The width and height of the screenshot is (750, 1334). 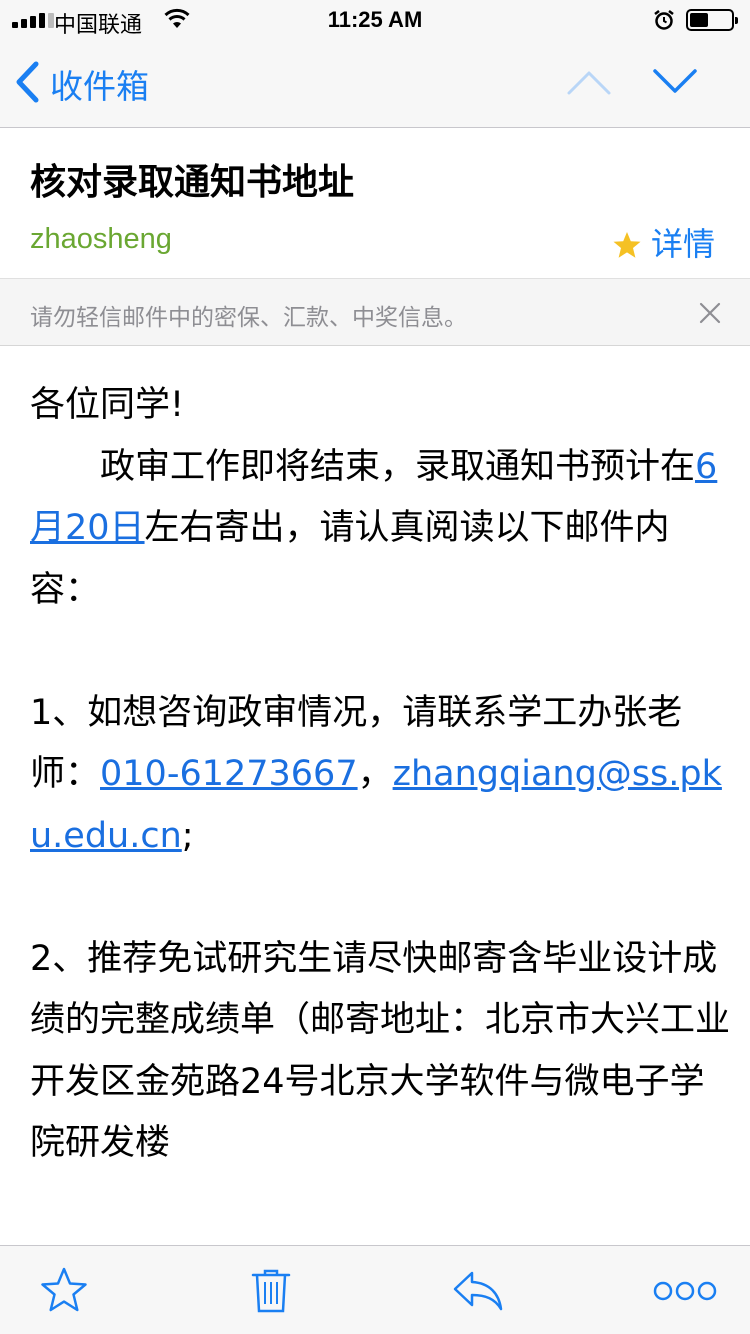 What do you see at coordinates (710, 315) in the screenshot?
I see `close-icon` at bounding box center [710, 315].